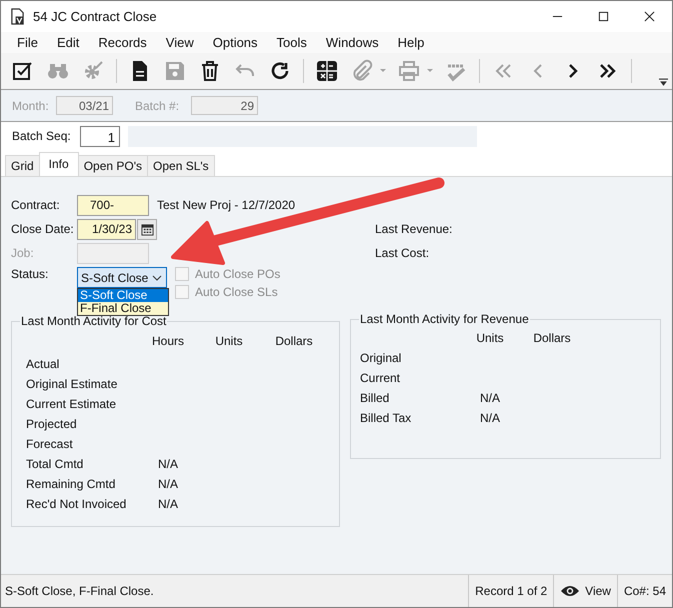 This screenshot has width=673, height=608. Describe the element at coordinates (179, 42) in the screenshot. I see `menu-item: View` at that location.